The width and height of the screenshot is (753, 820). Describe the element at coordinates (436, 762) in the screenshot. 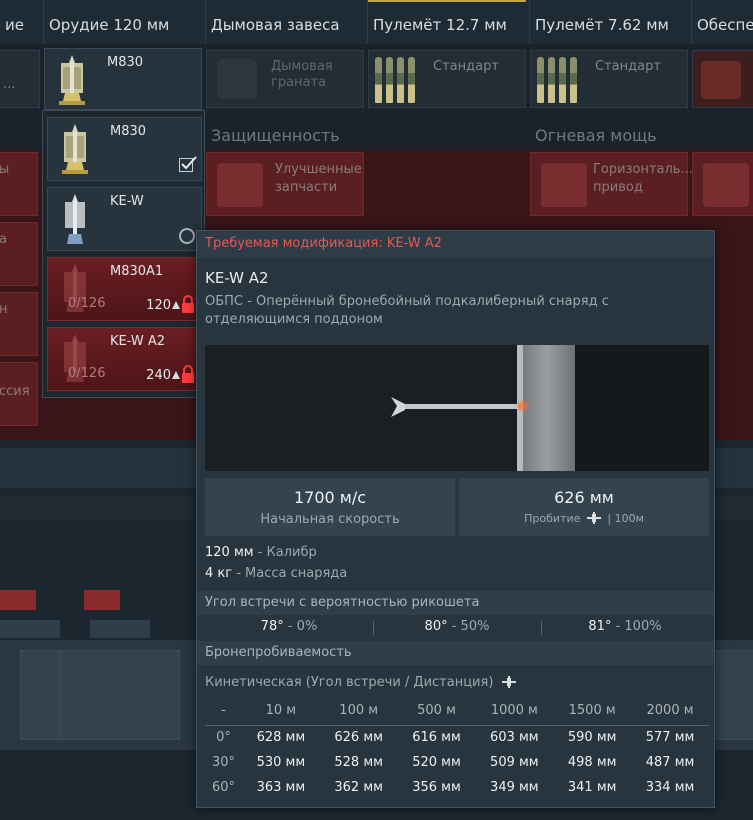

I see `table-cell: 520 мм` at that location.